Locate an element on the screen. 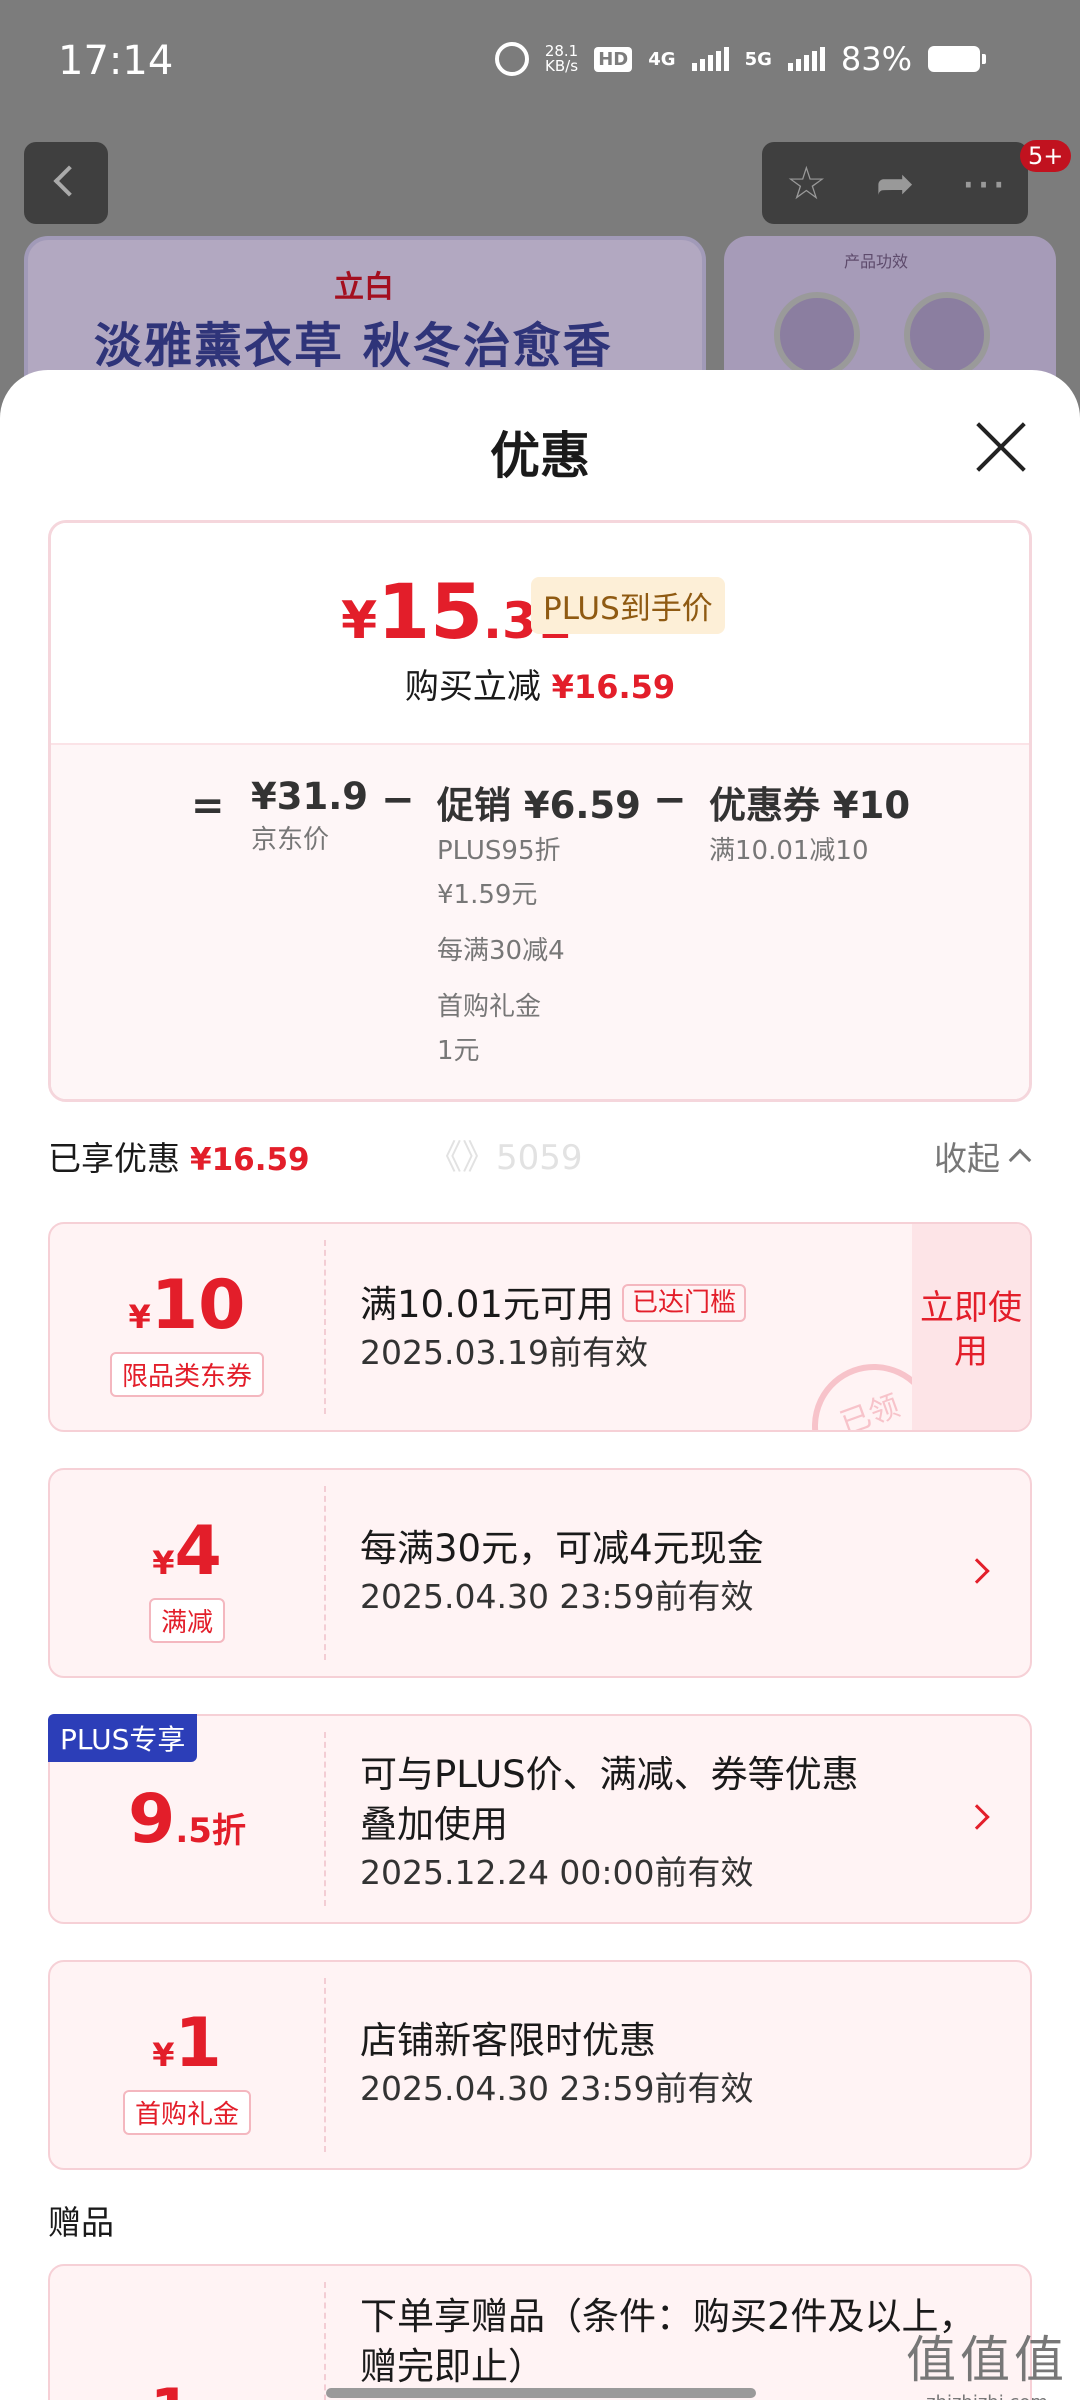 The image size is (1080, 2400). price-top: ¥15.31 PLUS到手价 购买立减 ¥16.59 is located at coordinates (540, 633).